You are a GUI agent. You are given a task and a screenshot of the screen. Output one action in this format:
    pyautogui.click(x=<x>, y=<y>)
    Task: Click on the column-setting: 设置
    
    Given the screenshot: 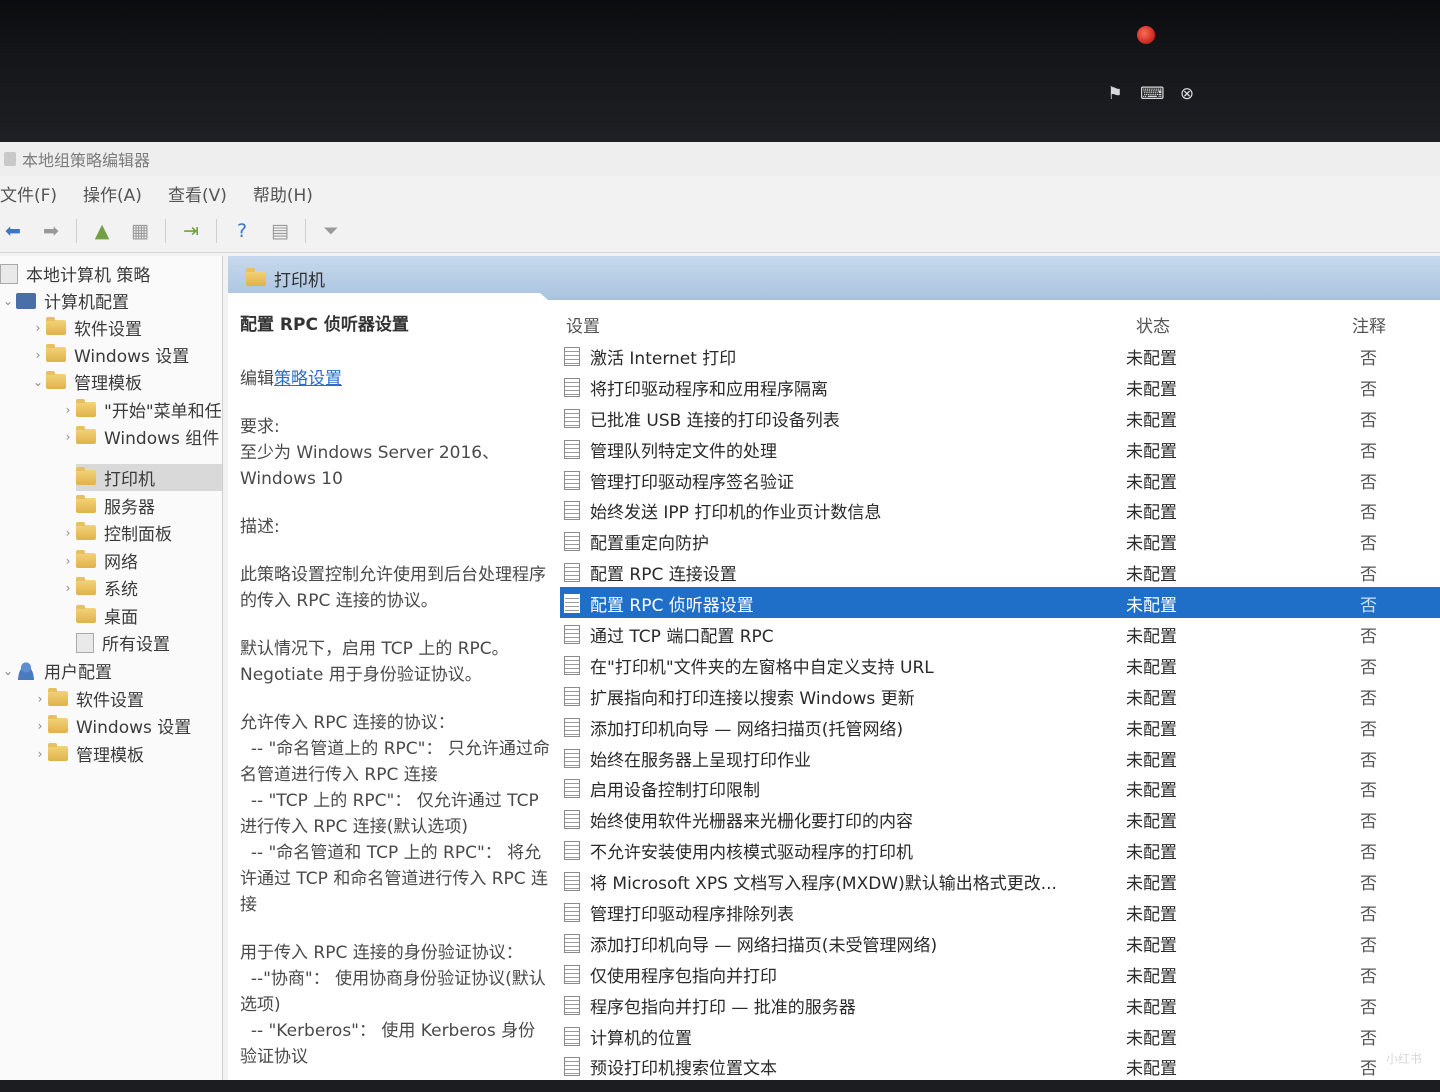 What is the action you would take?
    pyautogui.click(x=583, y=324)
    